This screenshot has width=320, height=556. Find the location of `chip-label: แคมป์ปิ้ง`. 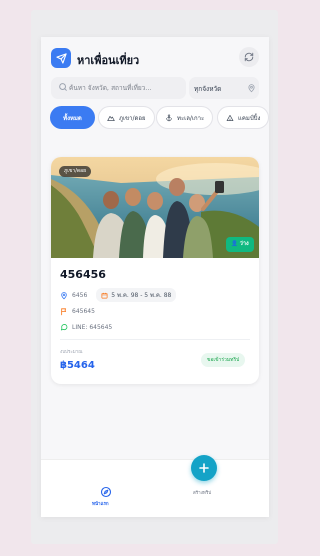

chip-label: แคมป์ปิ้ง is located at coordinates (249, 118).